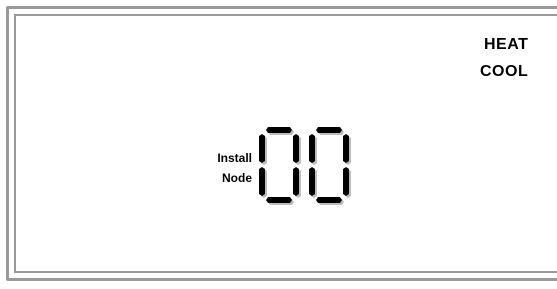  Describe the element at coordinates (506, 44) in the screenshot. I see `heat-mode-indicator: HEAT` at that location.